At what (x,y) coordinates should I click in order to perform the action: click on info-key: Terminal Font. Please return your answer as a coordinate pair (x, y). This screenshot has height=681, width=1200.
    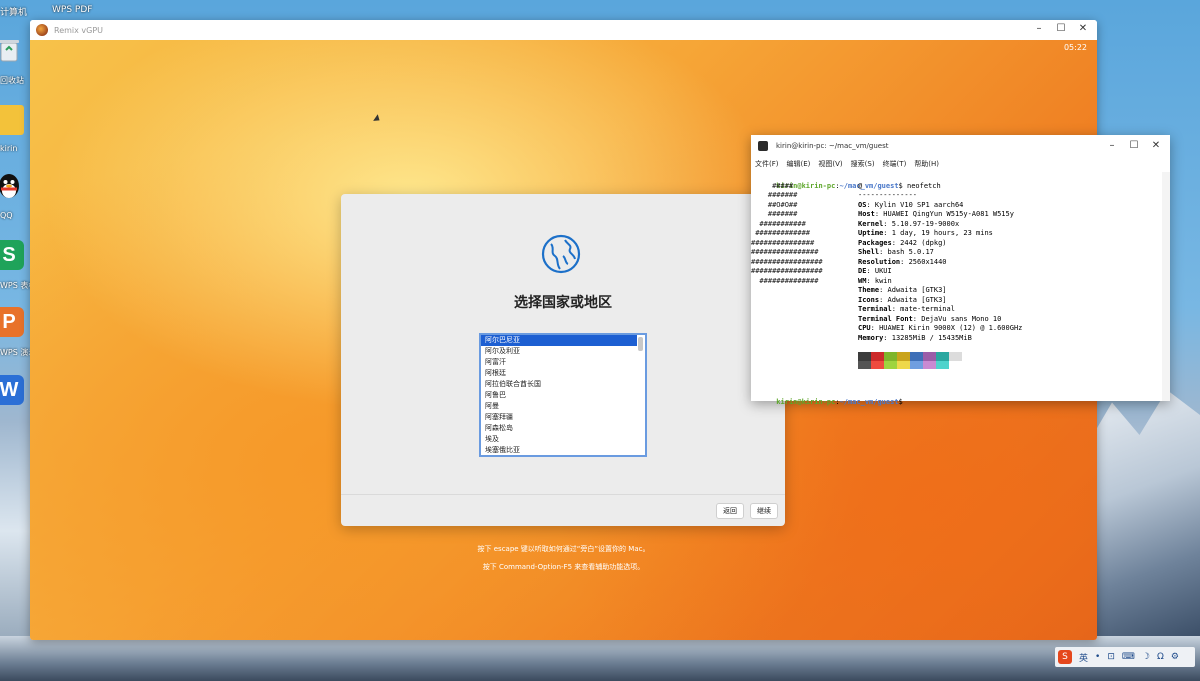
    Looking at the image, I should click on (885, 318).